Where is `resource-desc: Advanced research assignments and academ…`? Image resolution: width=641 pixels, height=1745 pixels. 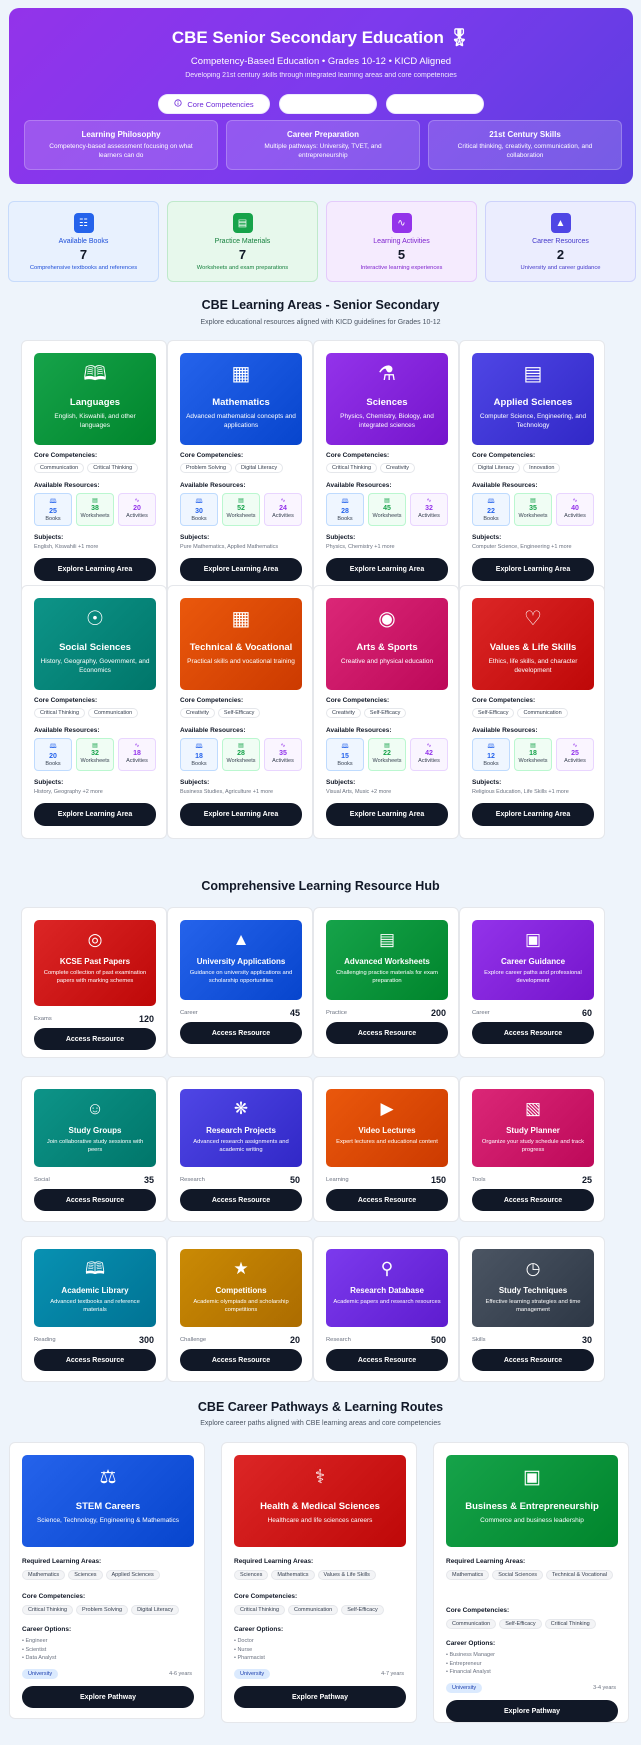 resource-desc: Advanced research assignments and academ… is located at coordinates (241, 1146).